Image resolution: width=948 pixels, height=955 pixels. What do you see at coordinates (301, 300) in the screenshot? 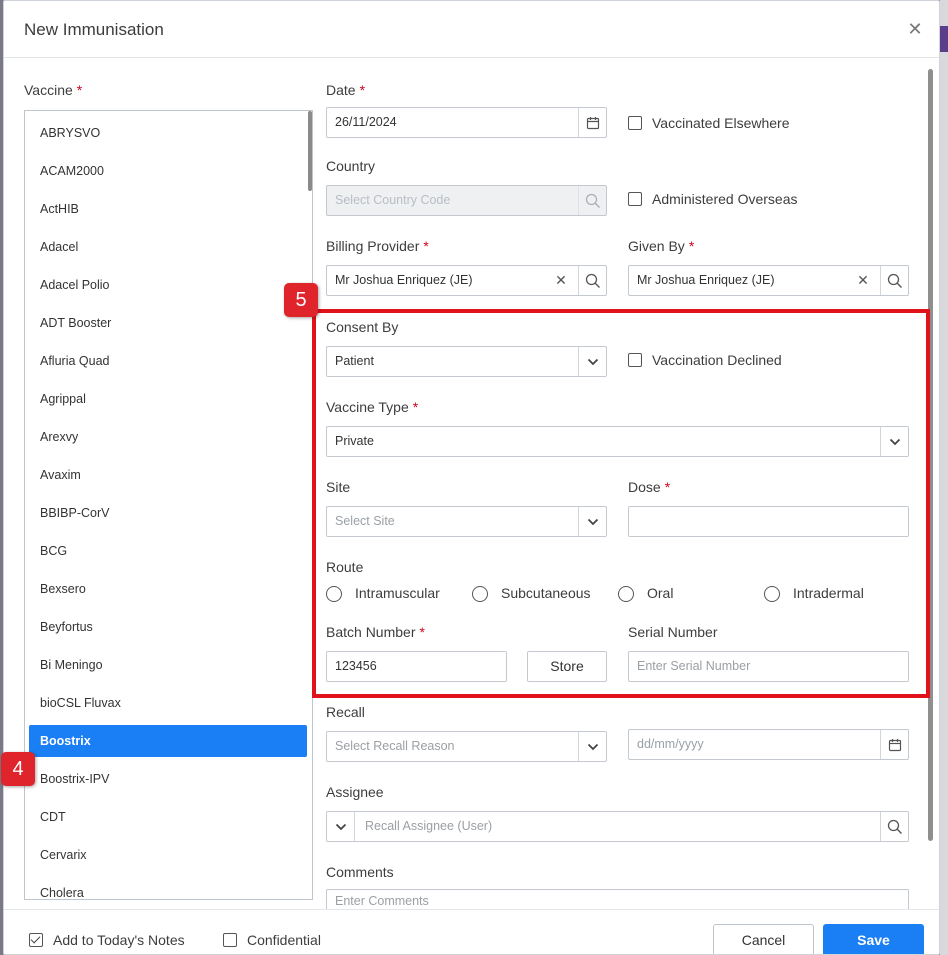
I see `step-badge-5: 5` at bounding box center [301, 300].